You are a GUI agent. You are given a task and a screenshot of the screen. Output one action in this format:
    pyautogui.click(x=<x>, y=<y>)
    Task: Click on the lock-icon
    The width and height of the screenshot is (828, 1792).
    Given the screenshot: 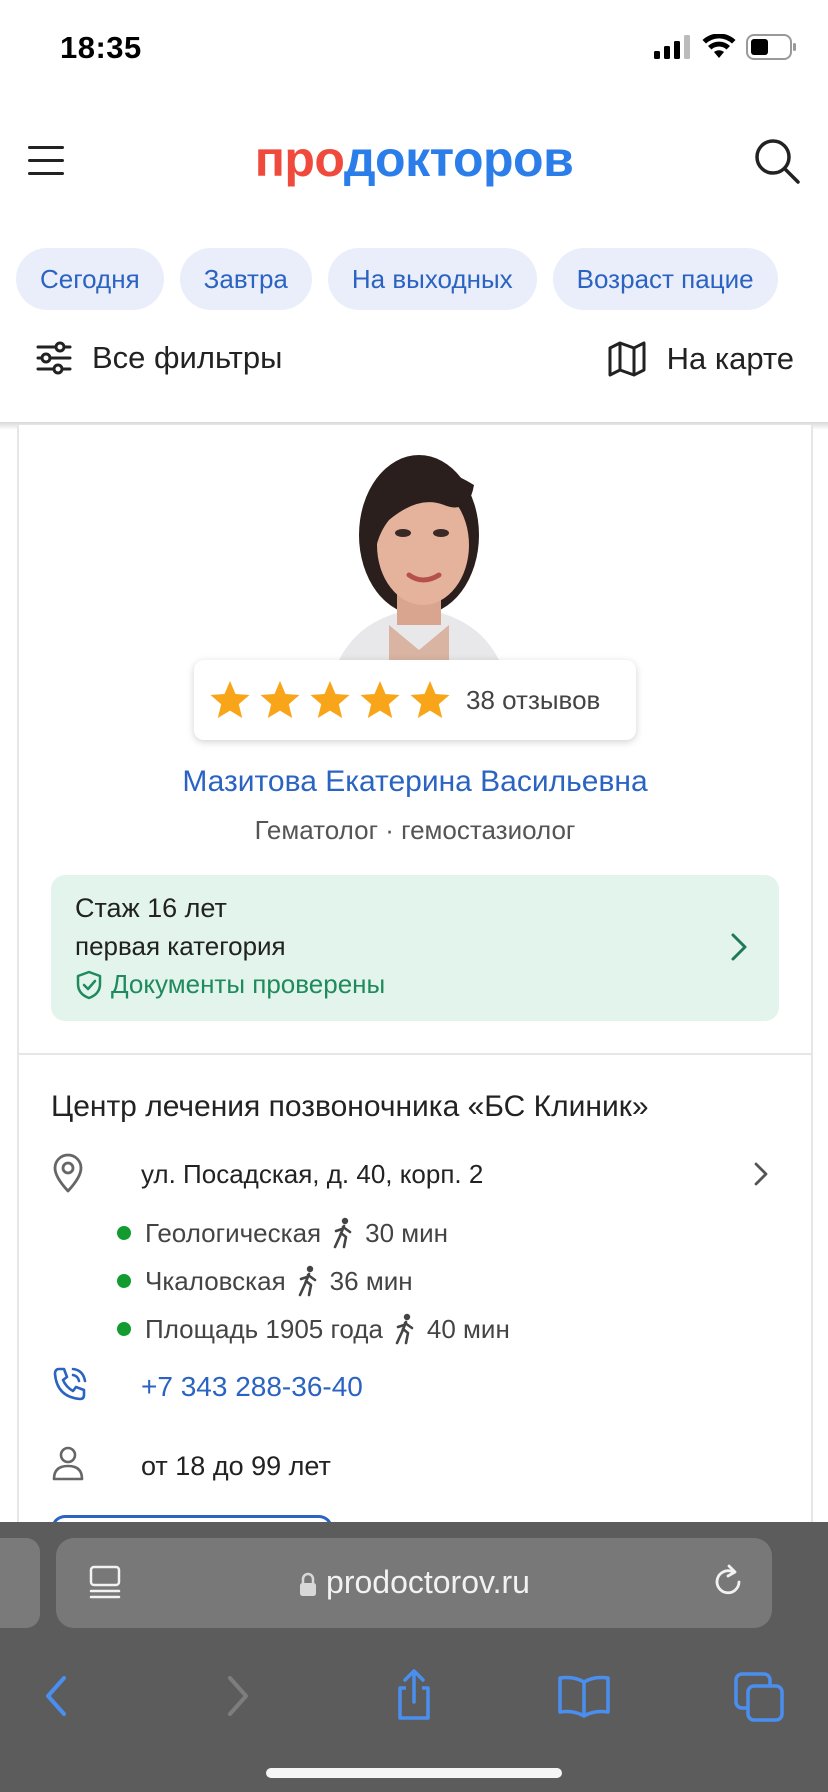 What is the action you would take?
    pyautogui.click(x=308, y=1584)
    